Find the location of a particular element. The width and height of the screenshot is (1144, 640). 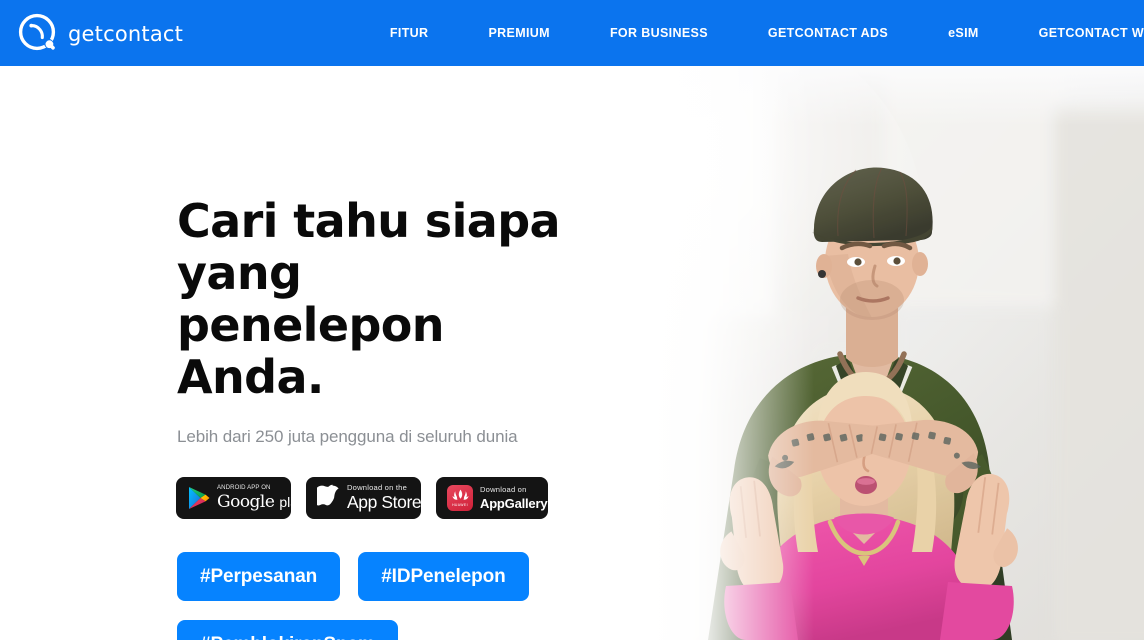

app-gallery-badge: HUAWEI Download on AppGallery is located at coordinates (492, 498).